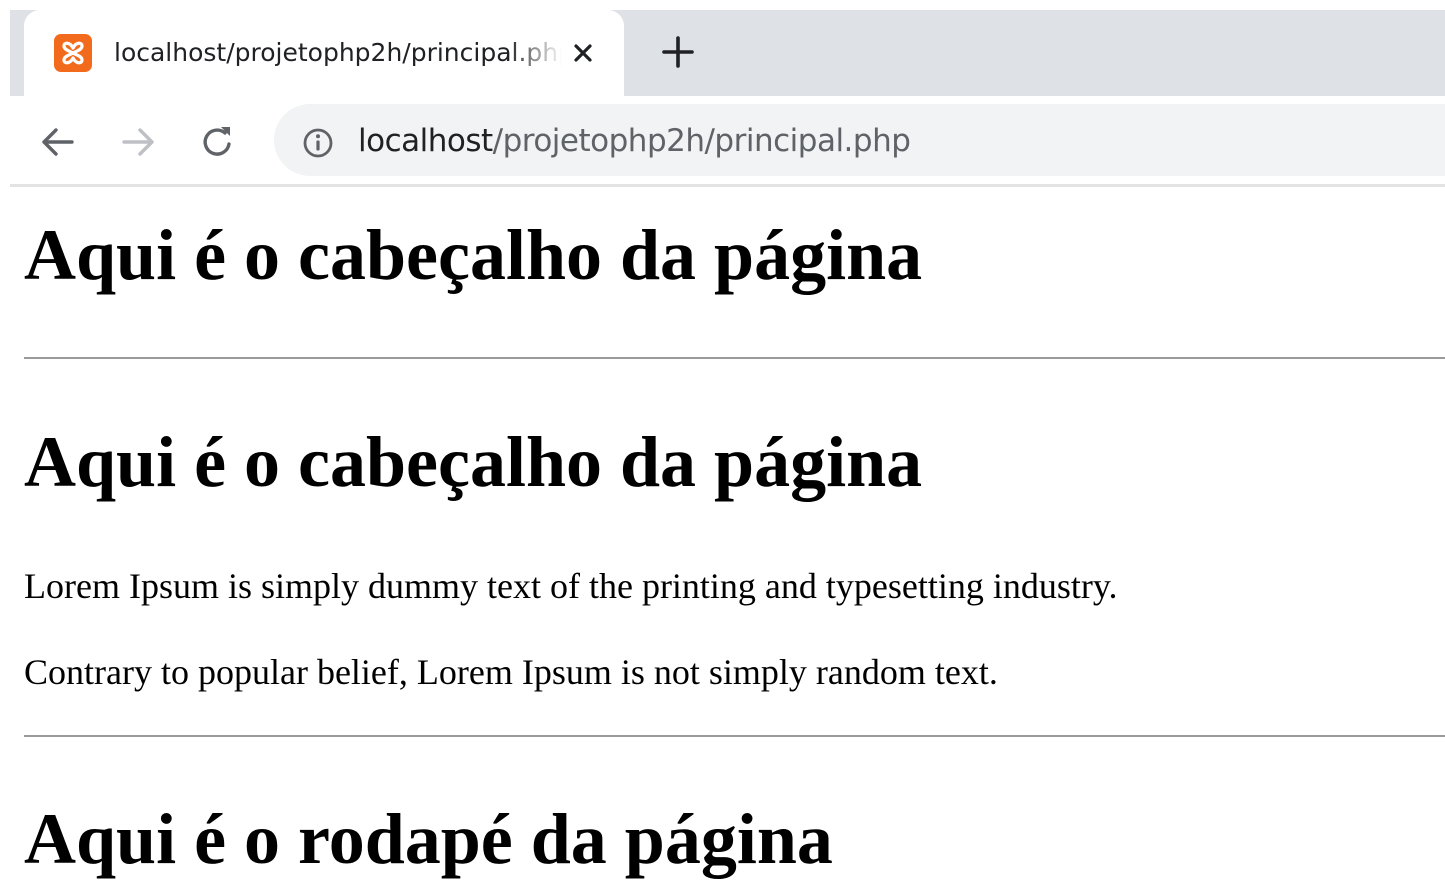  I want to click on arrow-right-icon, so click(138, 142).